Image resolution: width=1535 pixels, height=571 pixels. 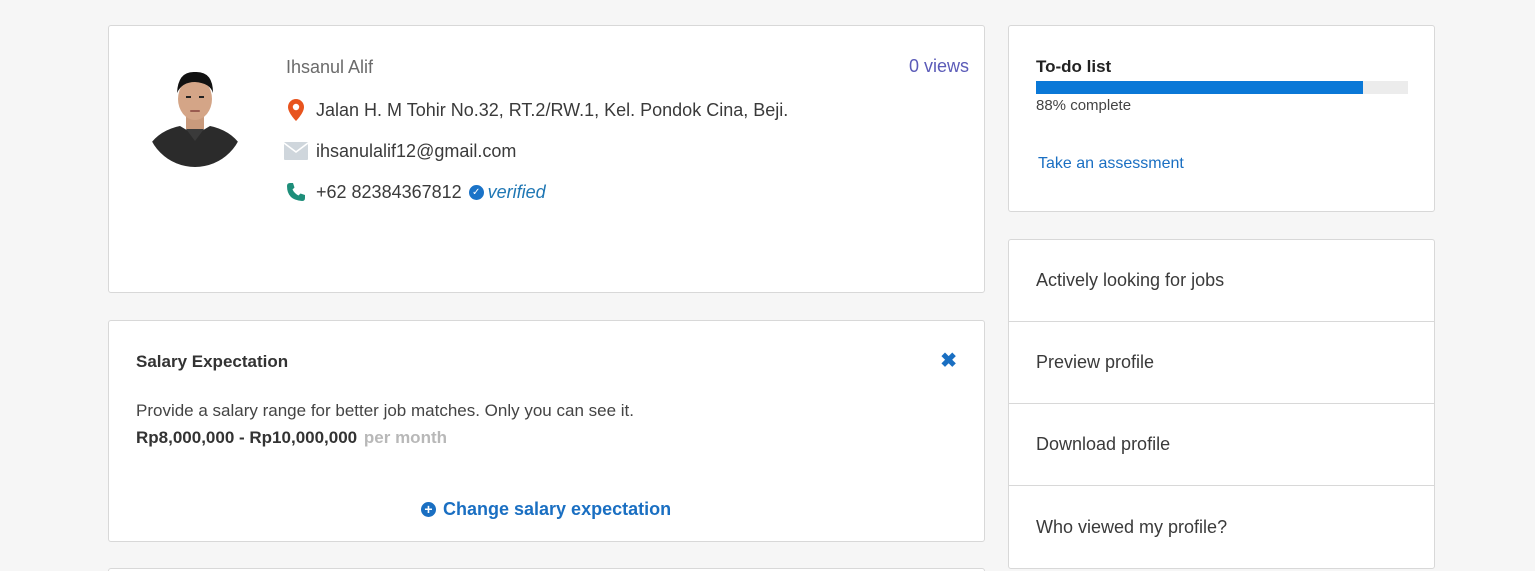 I want to click on check-circle-icon: ✓, so click(x=476, y=192).